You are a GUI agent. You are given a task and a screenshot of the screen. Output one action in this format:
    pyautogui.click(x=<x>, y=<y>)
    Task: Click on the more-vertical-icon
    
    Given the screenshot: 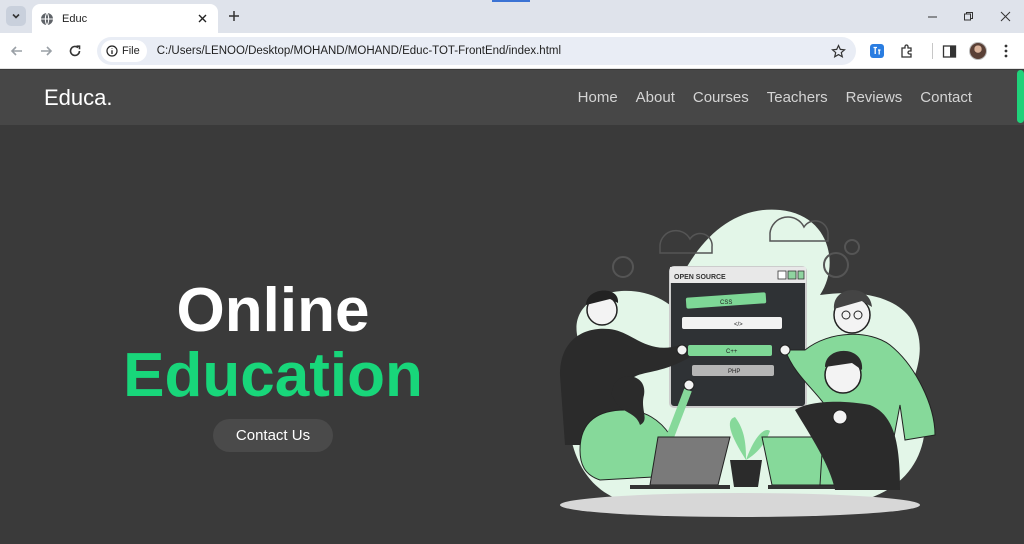 What is the action you would take?
    pyautogui.click(x=1006, y=51)
    